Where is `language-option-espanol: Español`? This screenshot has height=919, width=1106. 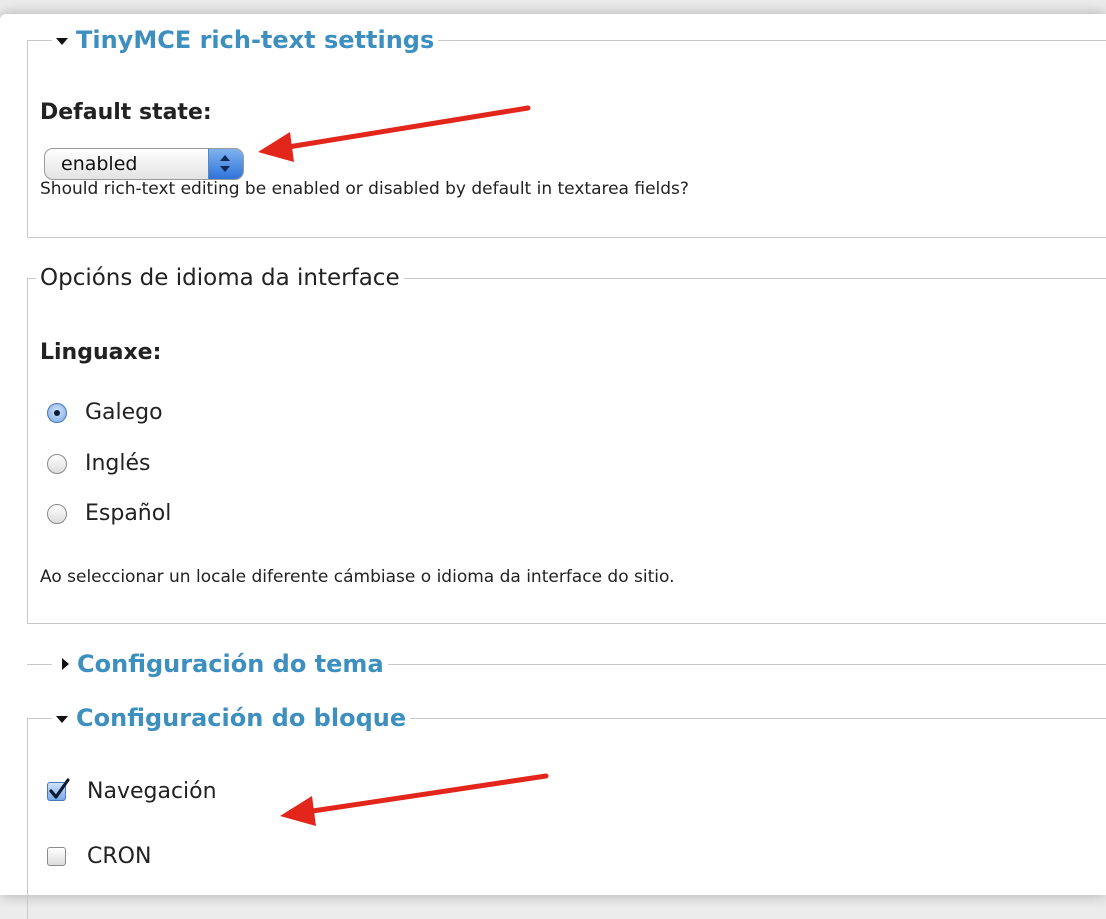 language-option-espanol: Español is located at coordinates (109, 513).